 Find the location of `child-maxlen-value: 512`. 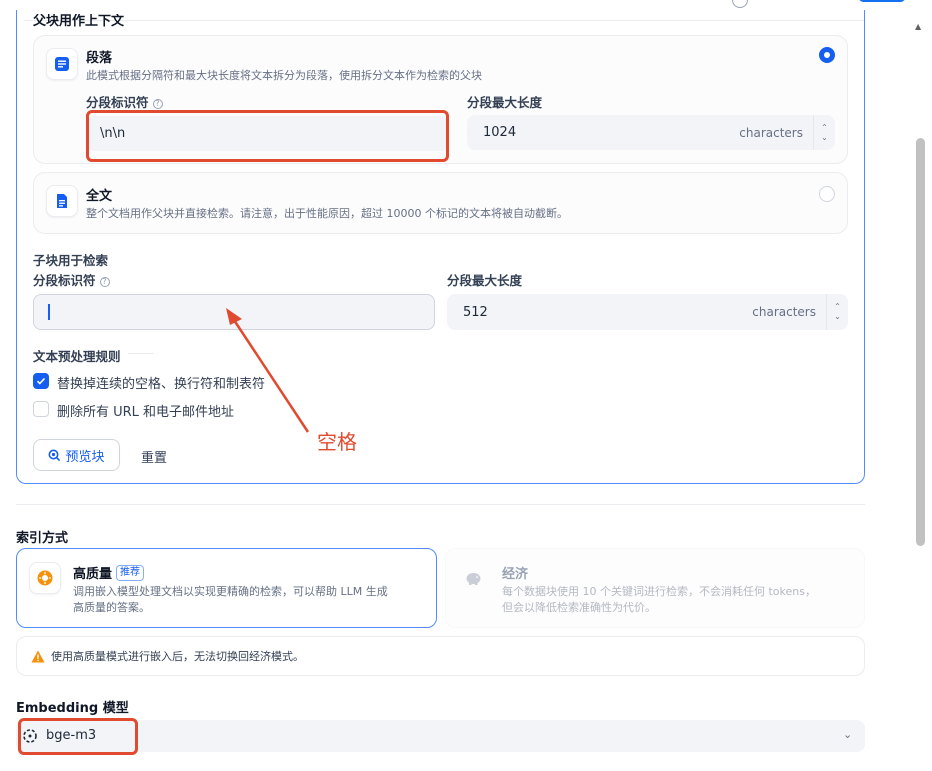

child-maxlen-value: 512 is located at coordinates (599, 312).